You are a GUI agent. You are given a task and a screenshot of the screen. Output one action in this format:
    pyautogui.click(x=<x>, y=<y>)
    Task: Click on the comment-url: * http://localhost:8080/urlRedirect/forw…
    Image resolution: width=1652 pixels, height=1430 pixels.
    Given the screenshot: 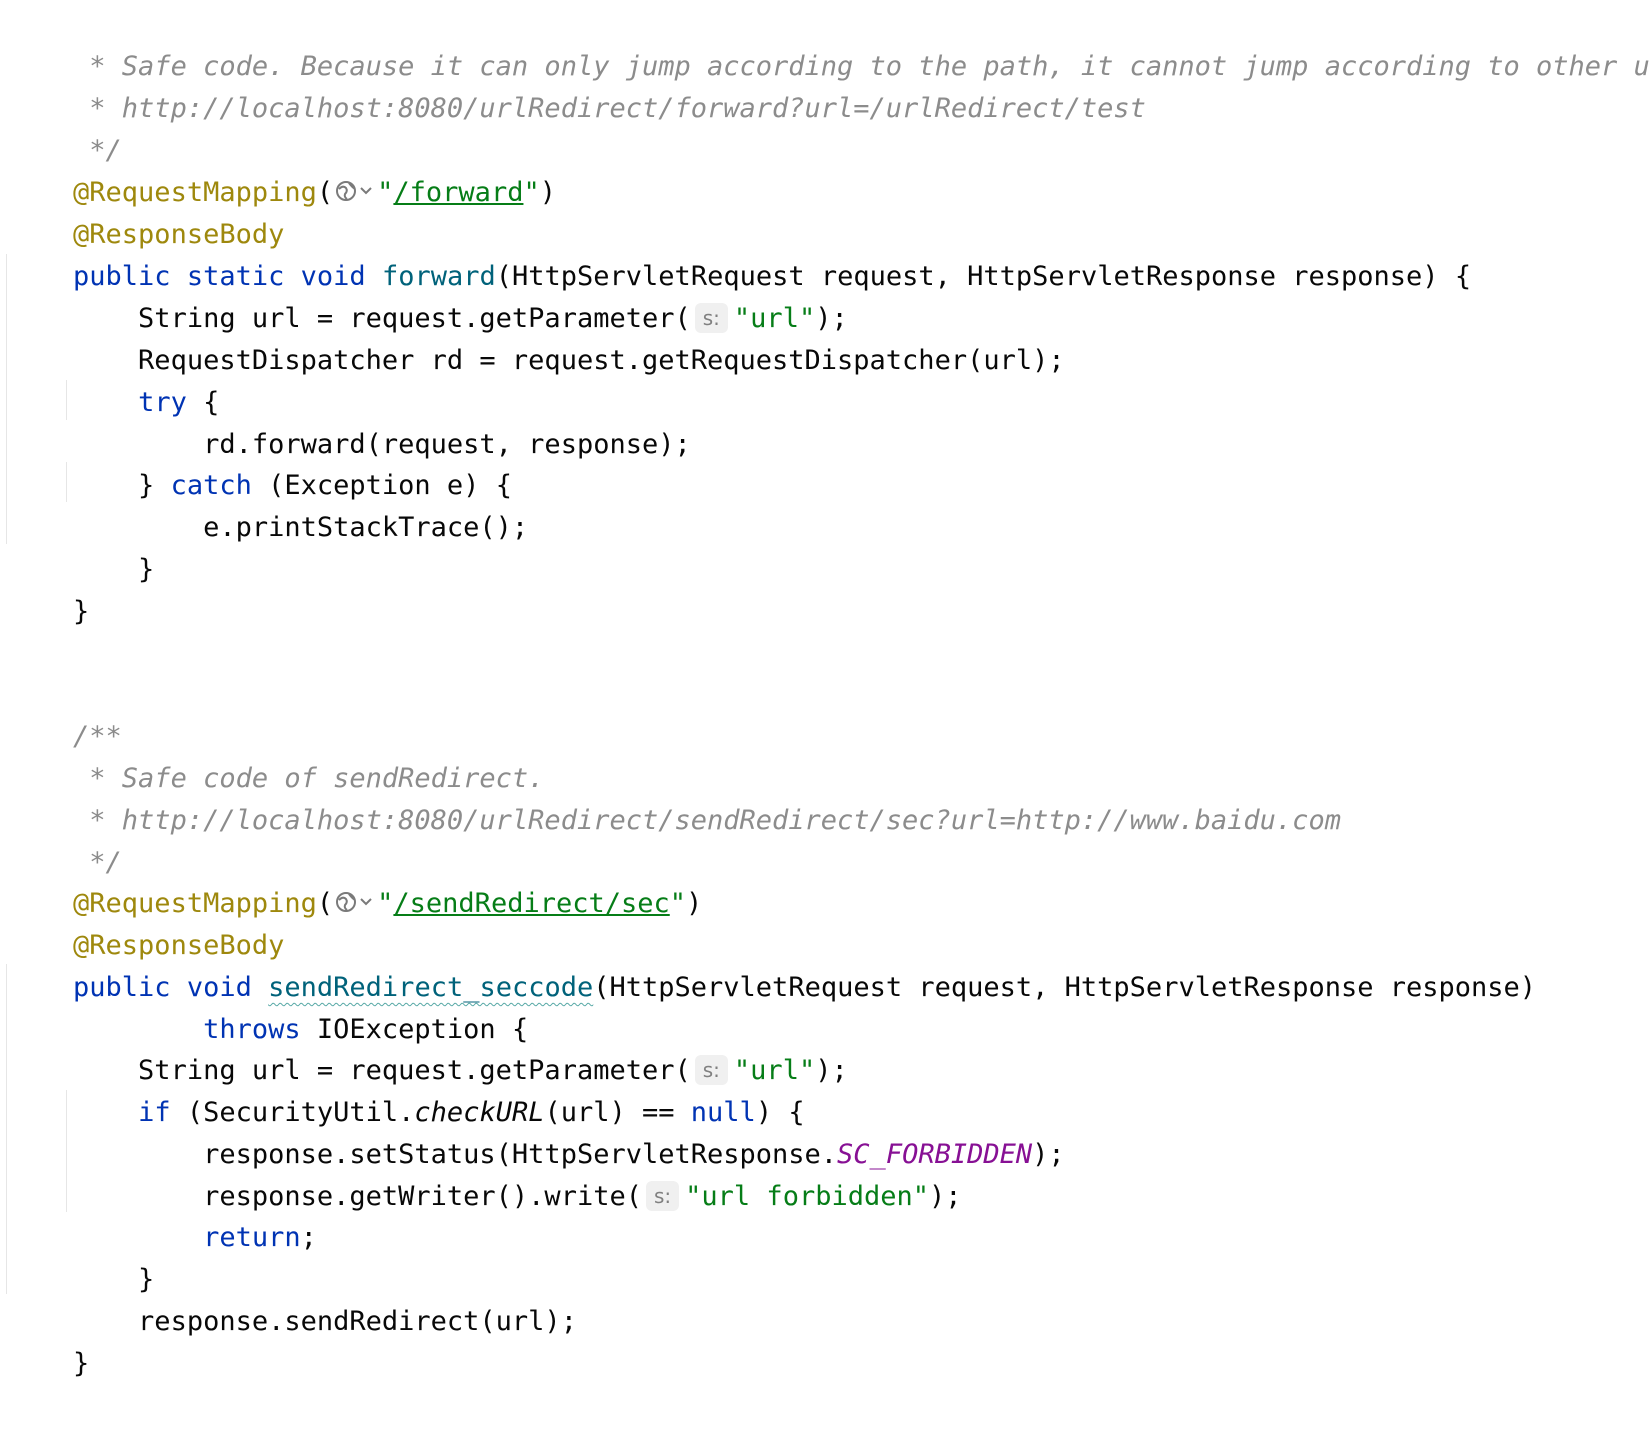 What is the action you would take?
    pyautogui.click(x=609, y=108)
    